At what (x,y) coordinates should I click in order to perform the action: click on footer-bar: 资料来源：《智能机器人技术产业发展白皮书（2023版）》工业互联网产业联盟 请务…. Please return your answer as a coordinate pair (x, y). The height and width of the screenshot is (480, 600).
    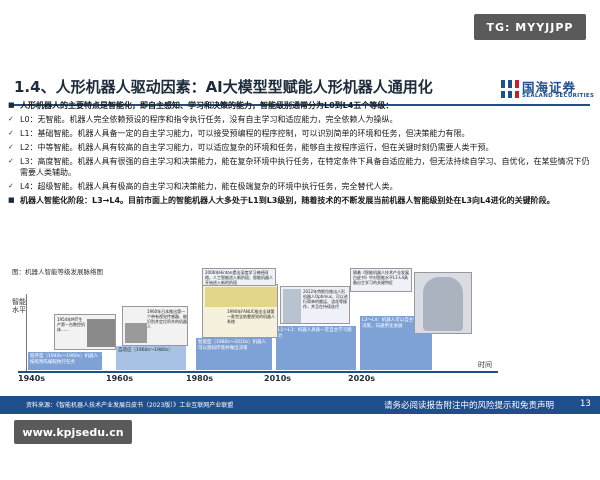
    Looking at the image, I should click on (300, 405).